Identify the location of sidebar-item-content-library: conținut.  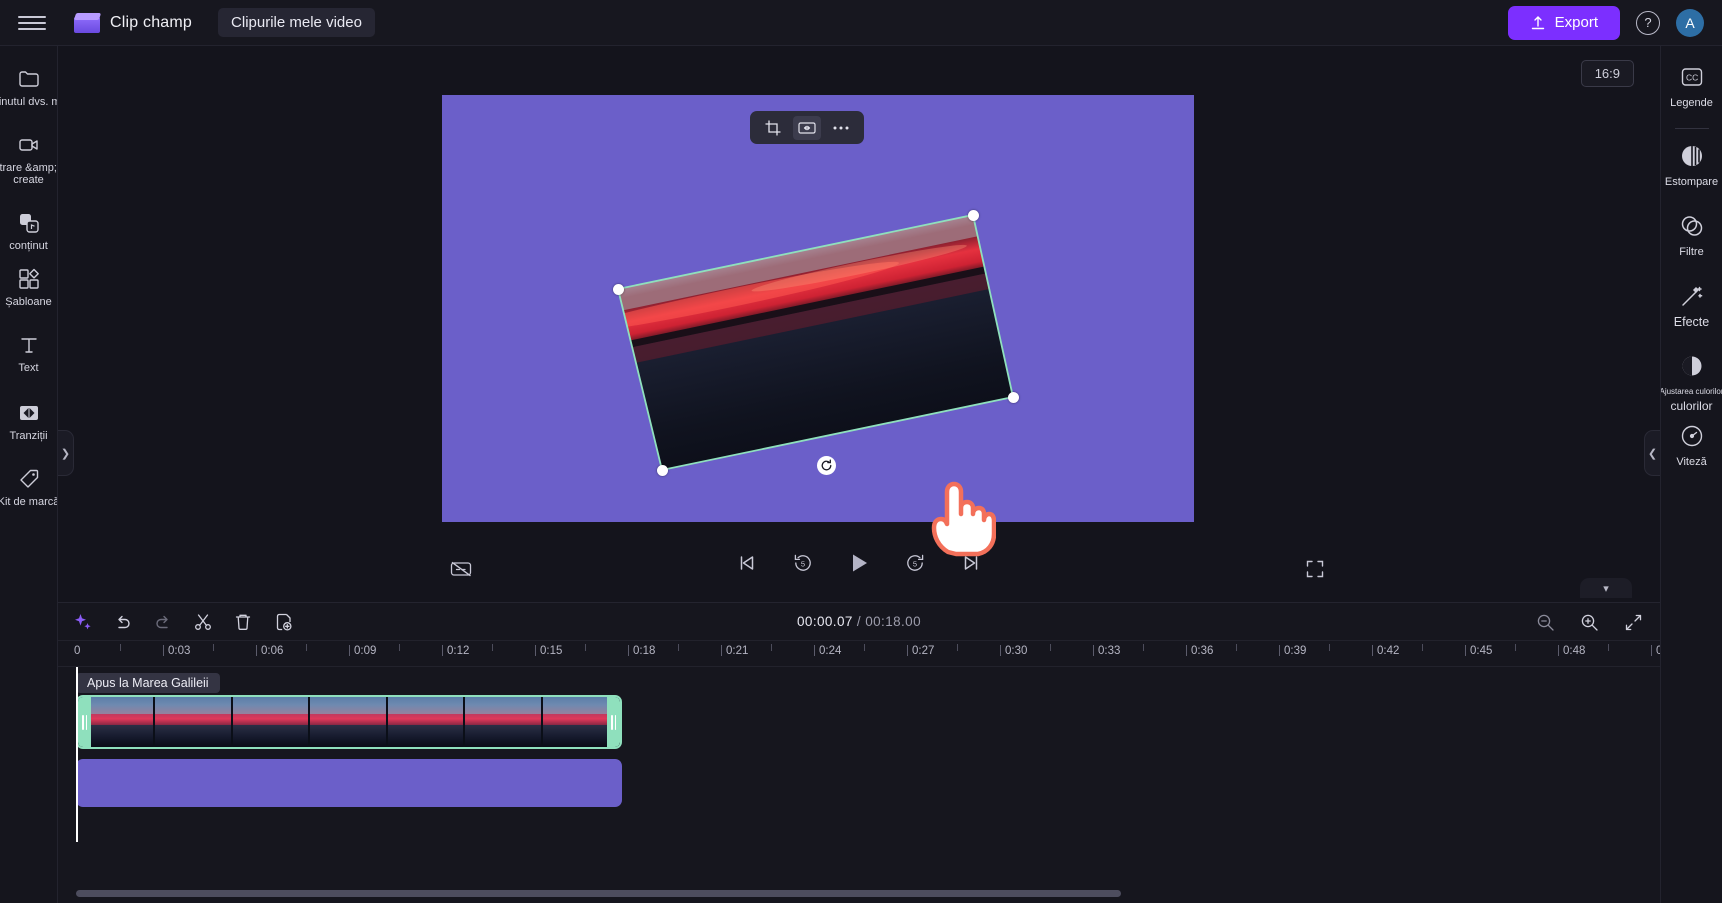
(28, 221).